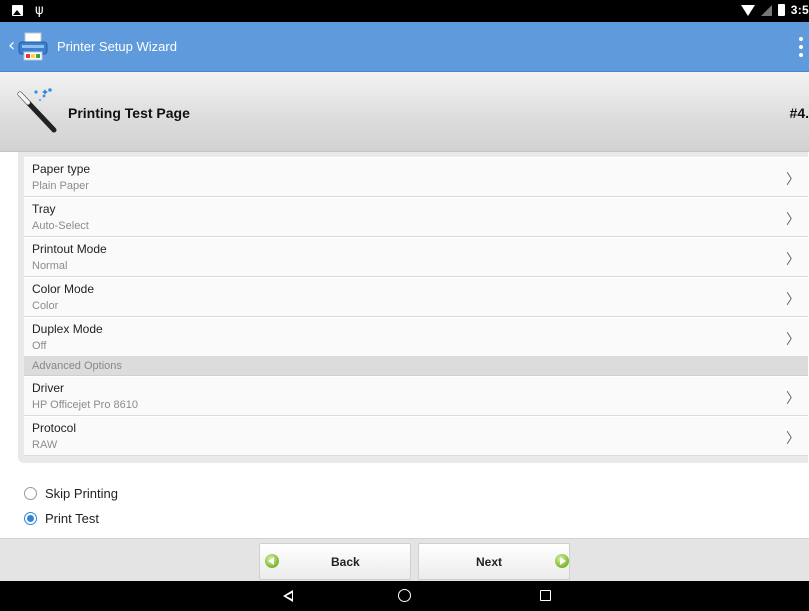  Describe the element at coordinates (416, 337) in the screenshot. I see `setting-row-duplex-mode: Duplex Mode Off 〉` at that location.